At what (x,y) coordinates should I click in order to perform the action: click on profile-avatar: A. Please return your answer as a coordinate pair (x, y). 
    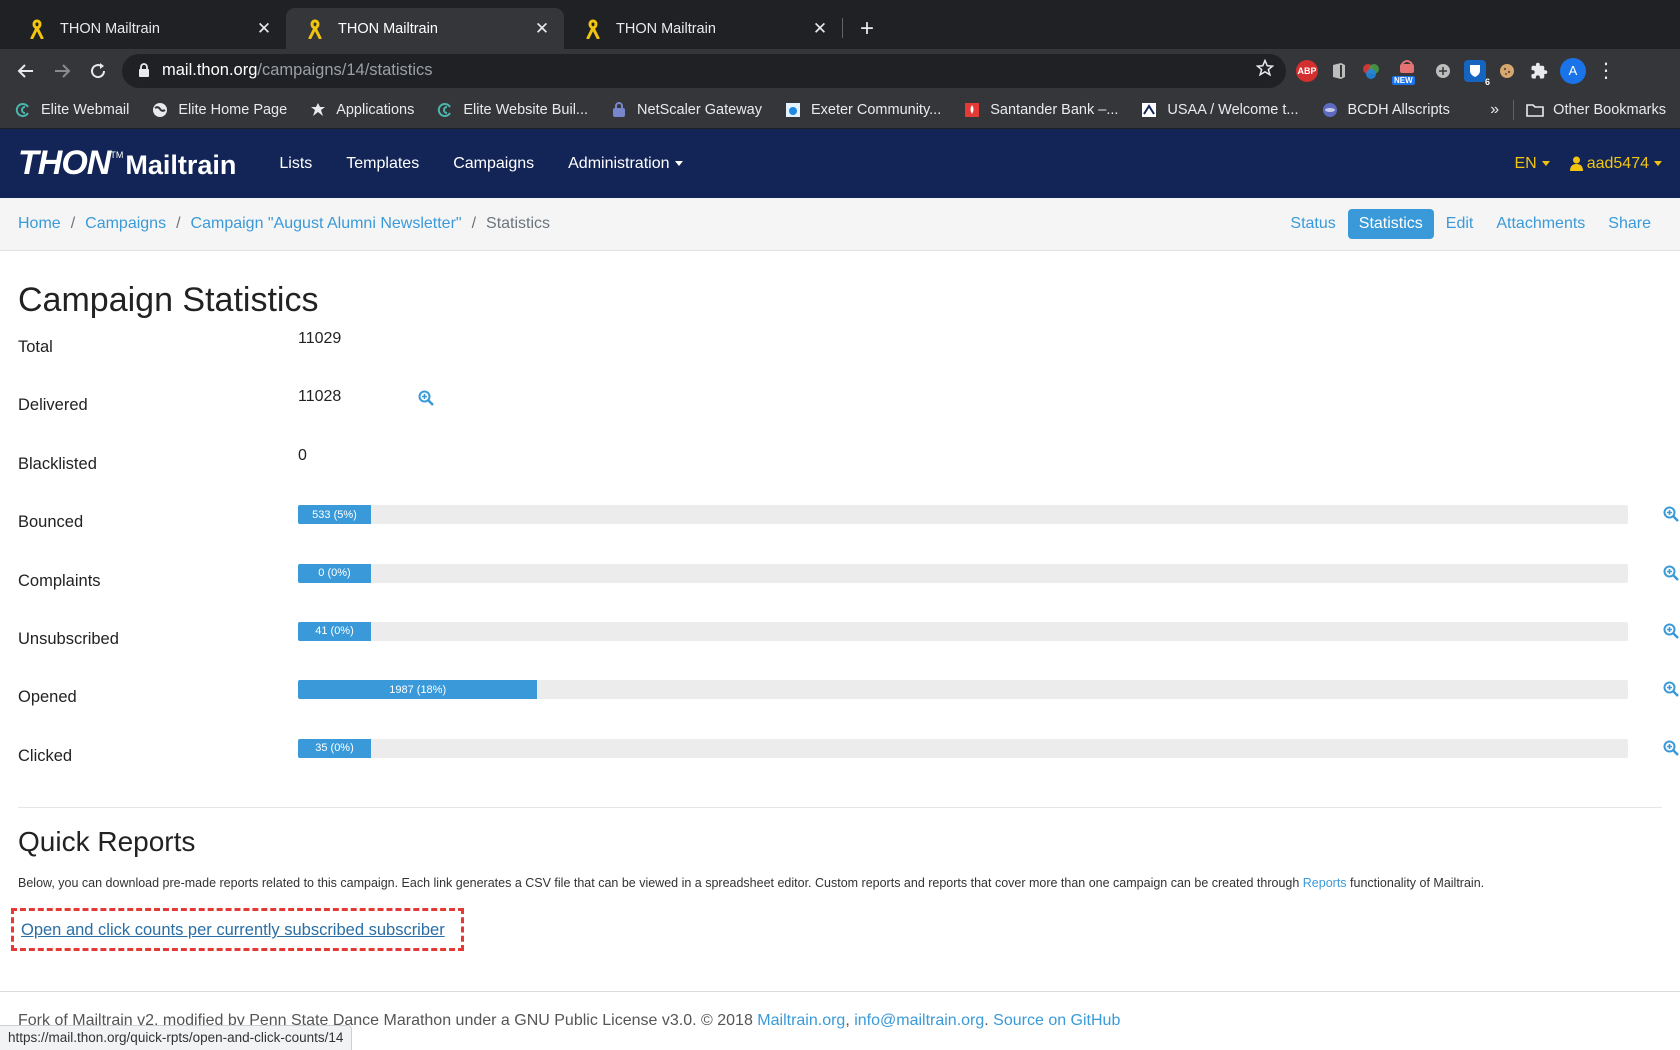
    Looking at the image, I should click on (1573, 70).